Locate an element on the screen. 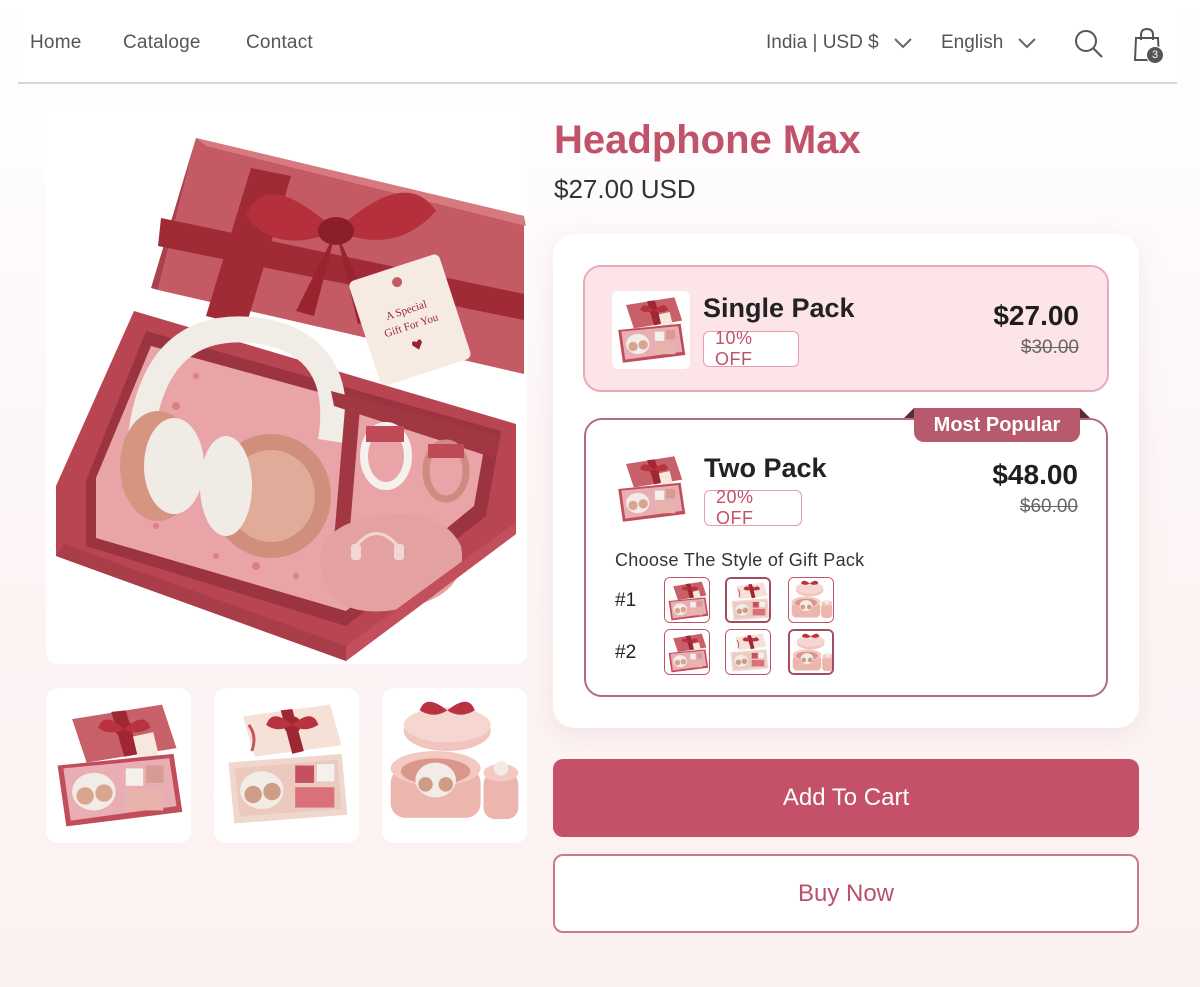  nav-contact: Contact is located at coordinates (279, 43).